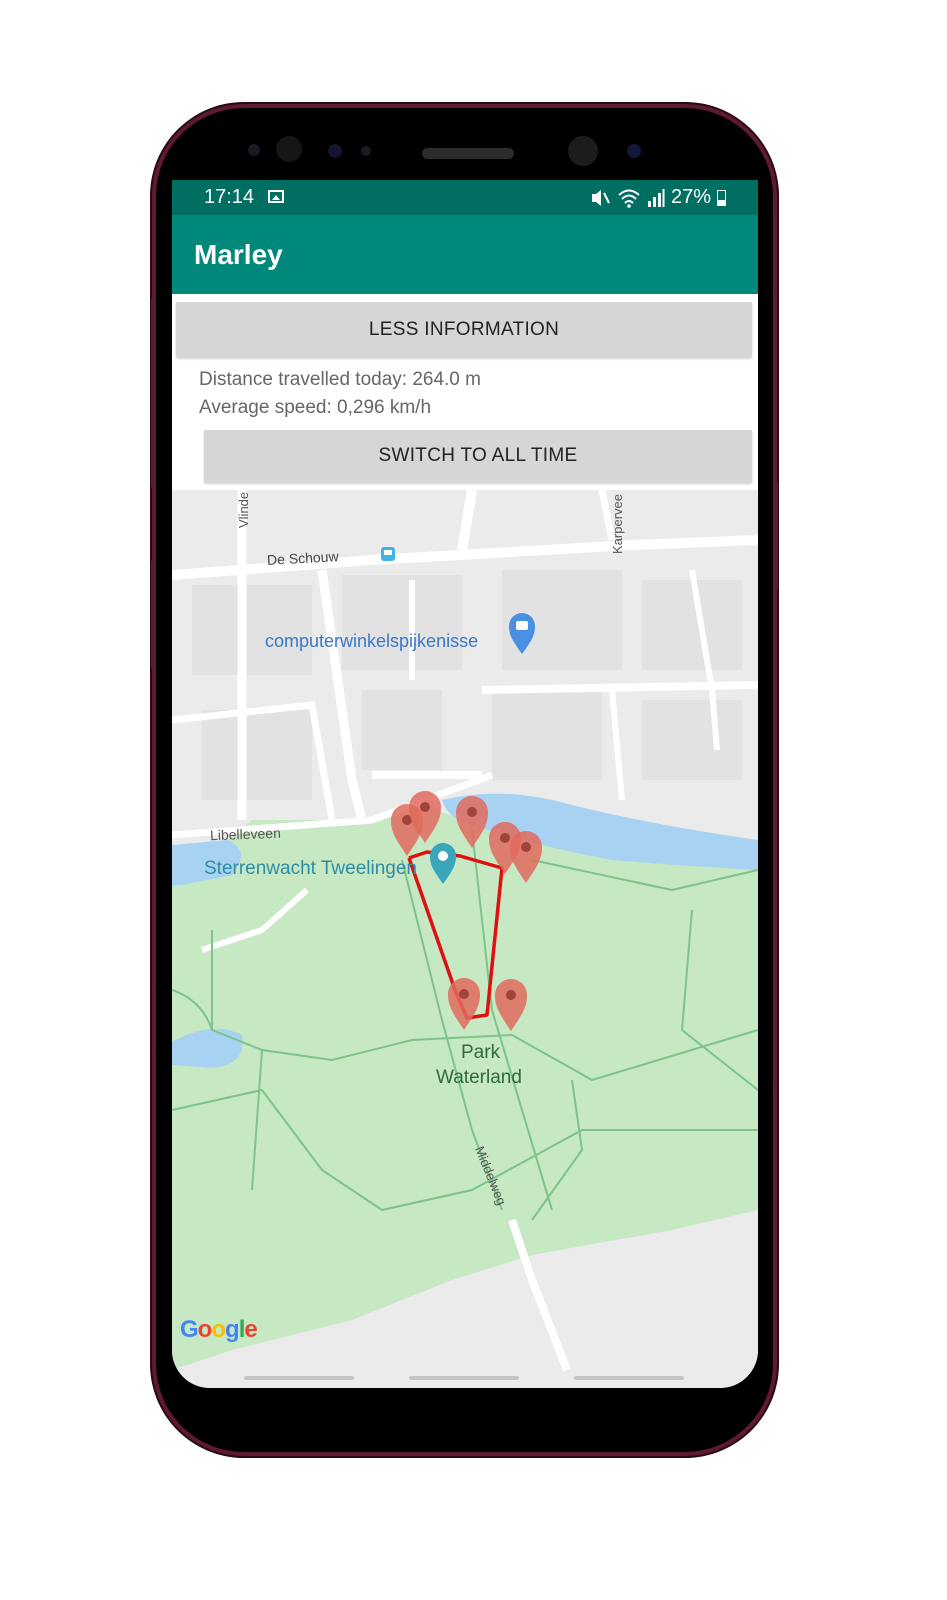 The width and height of the screenshot is (947, 1600). I want to click on front-camera, so click(583, 151).